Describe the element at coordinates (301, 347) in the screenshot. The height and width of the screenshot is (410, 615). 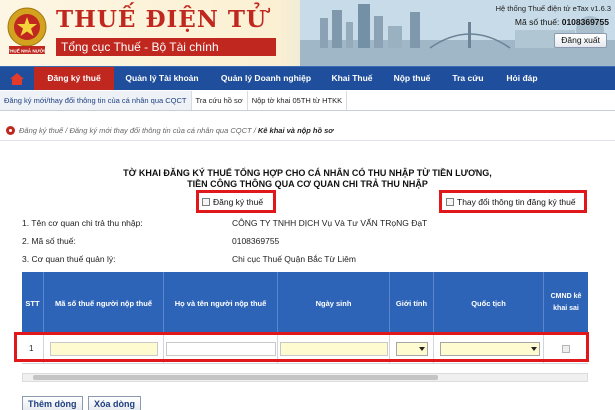
I see `highlight-data-row` at that location.